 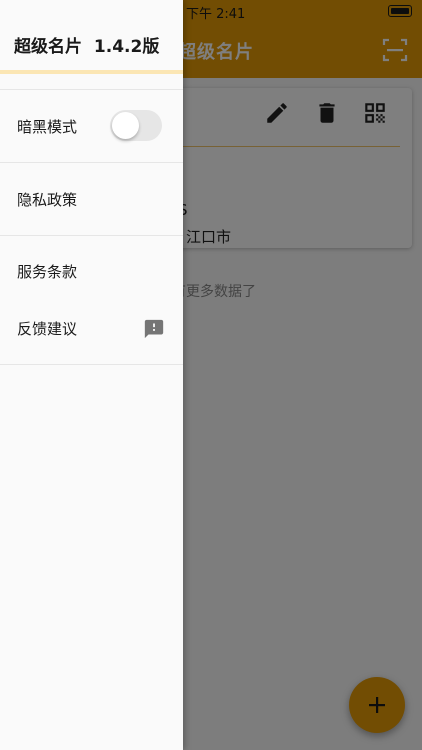 What do you see at coordinates (47, 272) in the screenshot?
I see `drawer-item-label: 服务条款` at bounding box center [47, 272].